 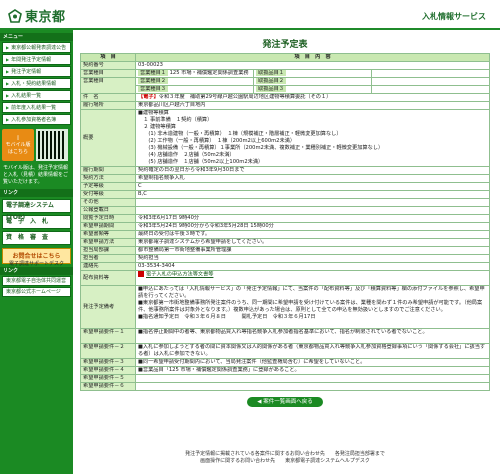 I want to click on menu-item-results-list: 入札結果一覧, so click(x=36, y=95).